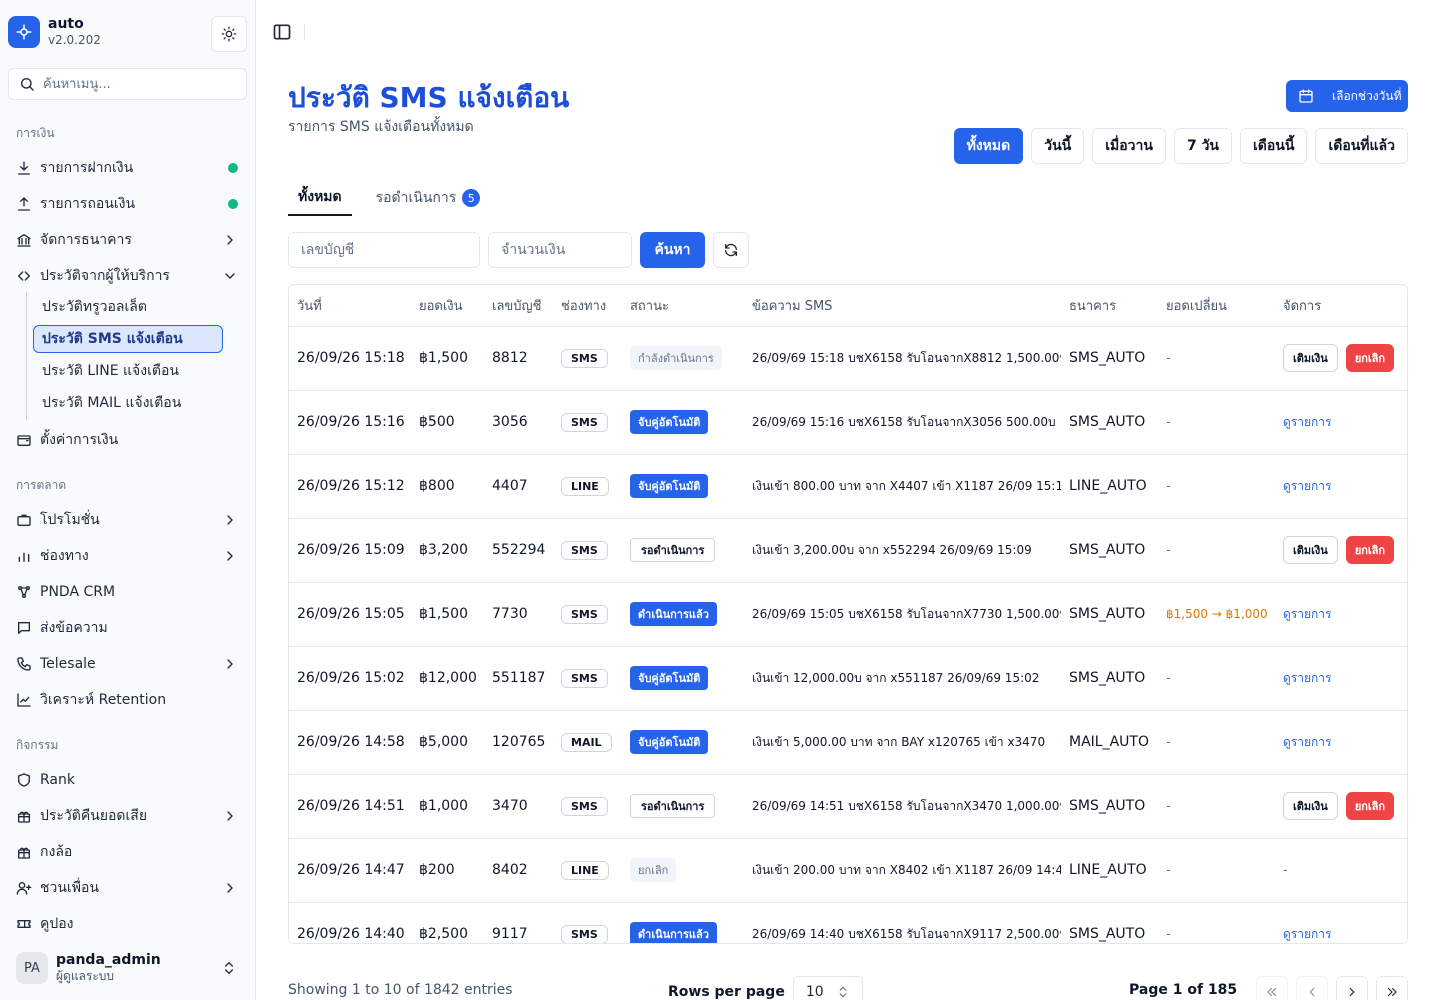 Image resolution: width=1440 pixels, height=1000 pixels. I want to click on sidebar-item-provider-history: ประวัติจากผู้ให้บริการ, so click(127, 276).